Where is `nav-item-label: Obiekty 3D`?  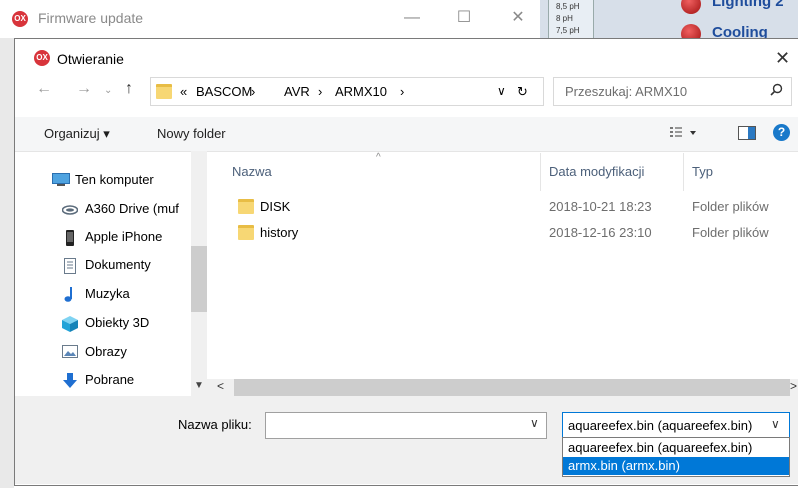 nav-item-label: Obiekty 3D is located at coordinates (117, 322).